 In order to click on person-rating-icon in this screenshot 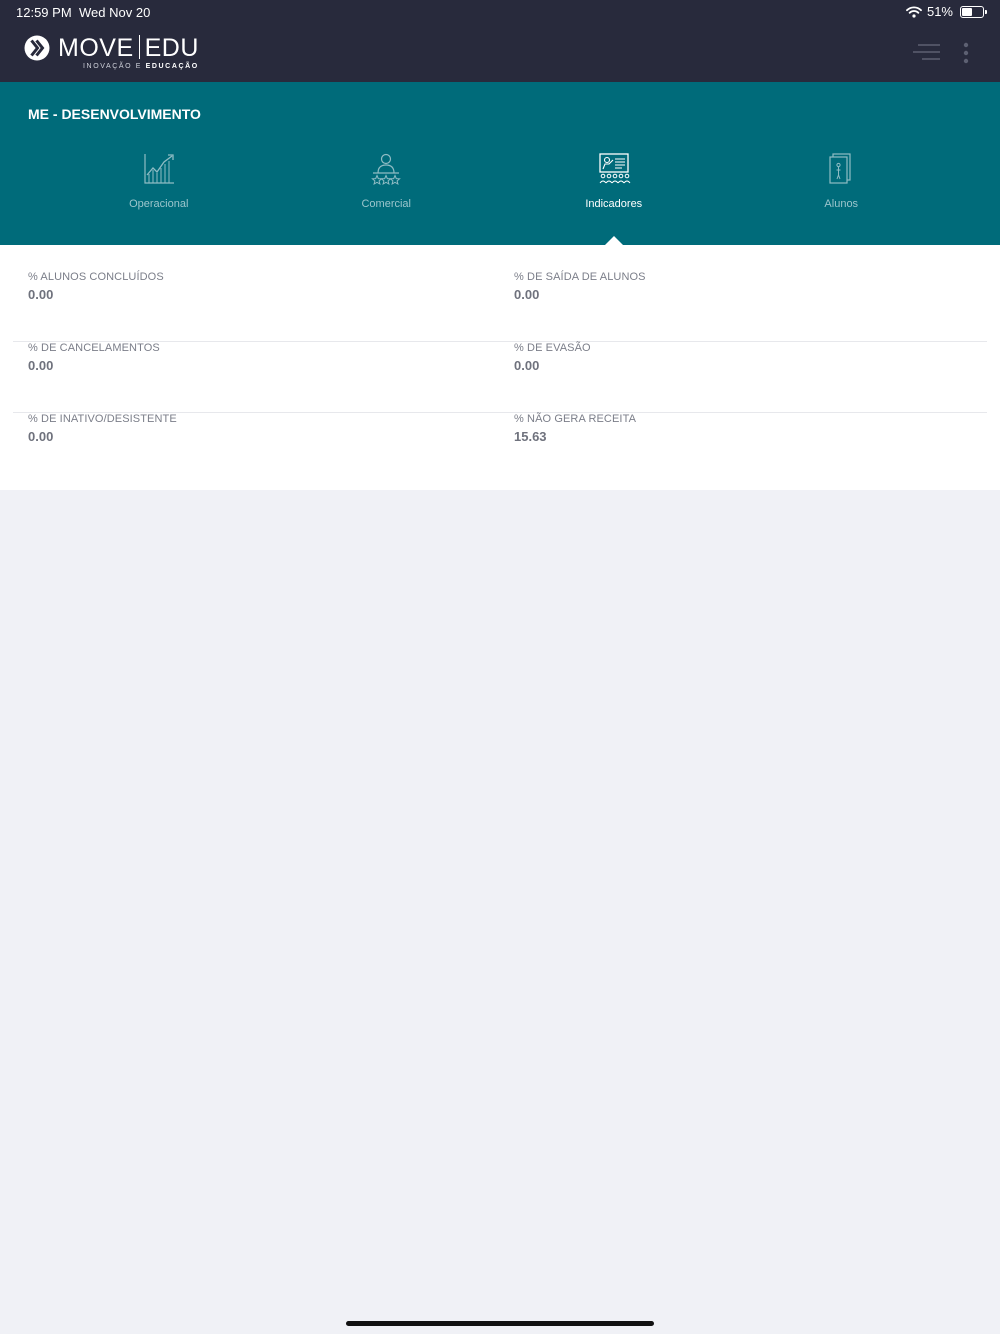, I will do `click(386, 169)`.